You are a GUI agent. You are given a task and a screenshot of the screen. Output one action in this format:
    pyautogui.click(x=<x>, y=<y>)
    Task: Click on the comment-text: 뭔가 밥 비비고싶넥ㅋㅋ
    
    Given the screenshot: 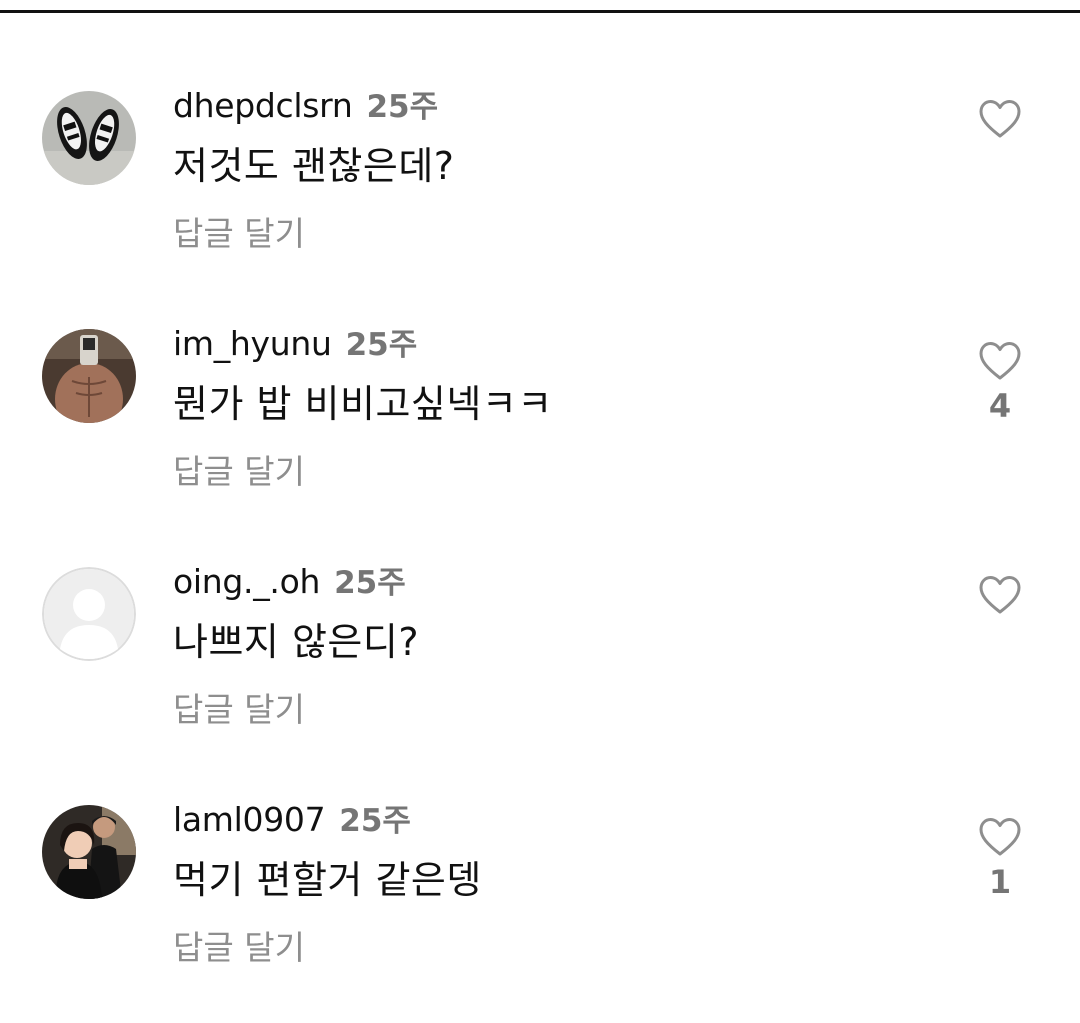 What is the action you would take?
    pyautogui.click(x=363, y=404)
    